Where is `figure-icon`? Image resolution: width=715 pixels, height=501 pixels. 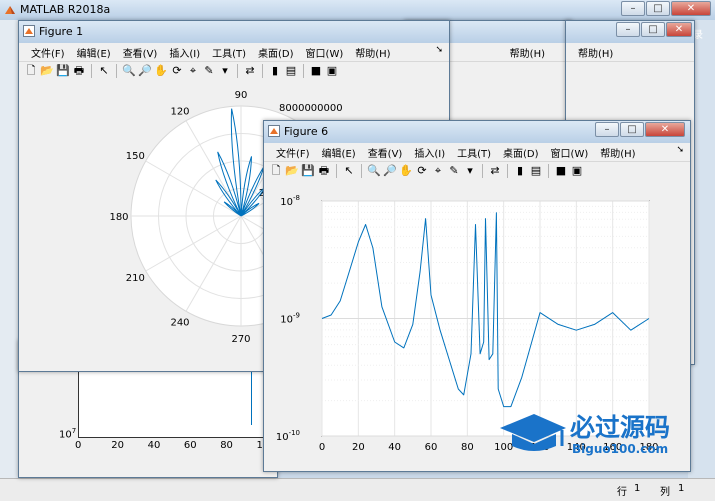
figure-icon is located at coordinates (274, 131).